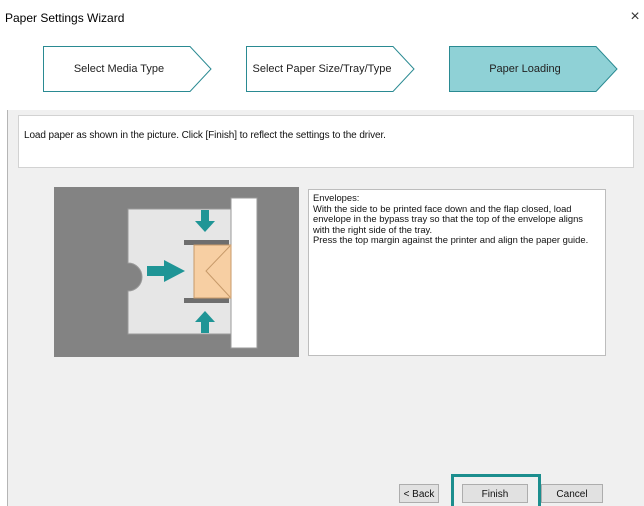 The width and height of the screenshot is (644, 506). Describe the element at coordinates (119, 69) in the screenshot. I see `step-label: Select Media Type` at that location.